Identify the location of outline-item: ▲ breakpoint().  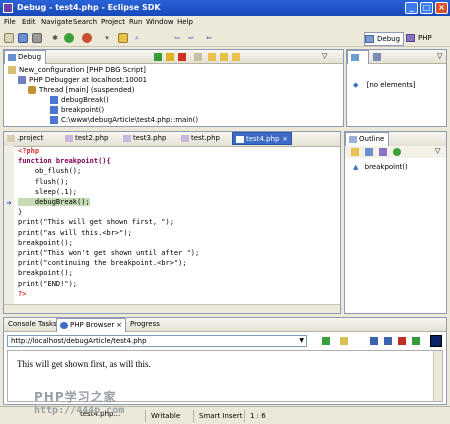
(380, 167).